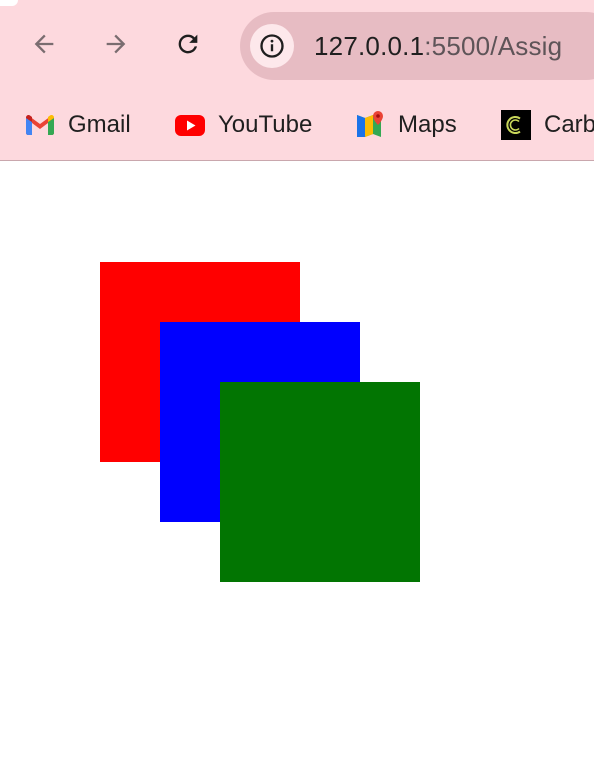 Image resolution: width=594 pixels, height=784 pixels. I want to click on bookmark-carbon: Carb, so click(547, 125).